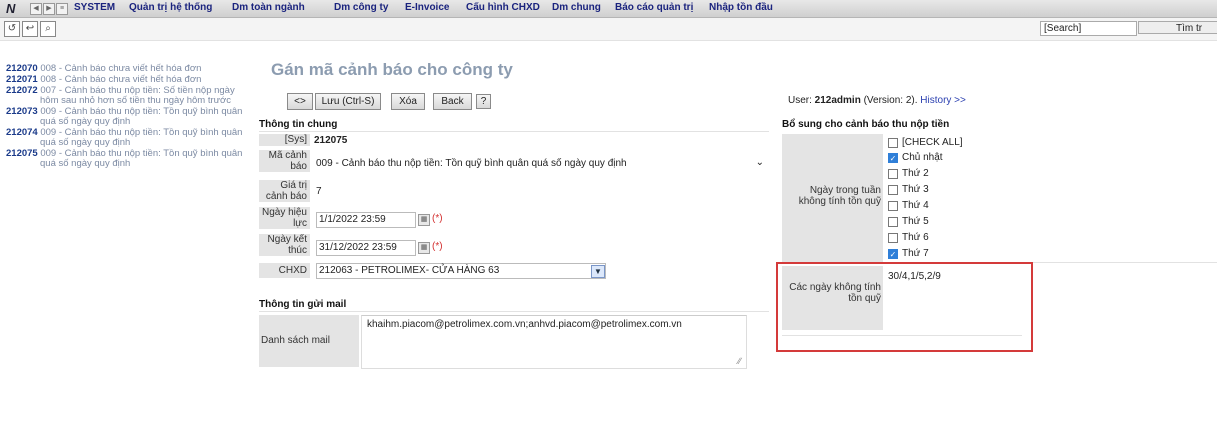 The image size is (1217, 445). Describe the element at coordinates (739, 361) in the screenshot. I see `resize-handle-icon: ∕∕` at that location.